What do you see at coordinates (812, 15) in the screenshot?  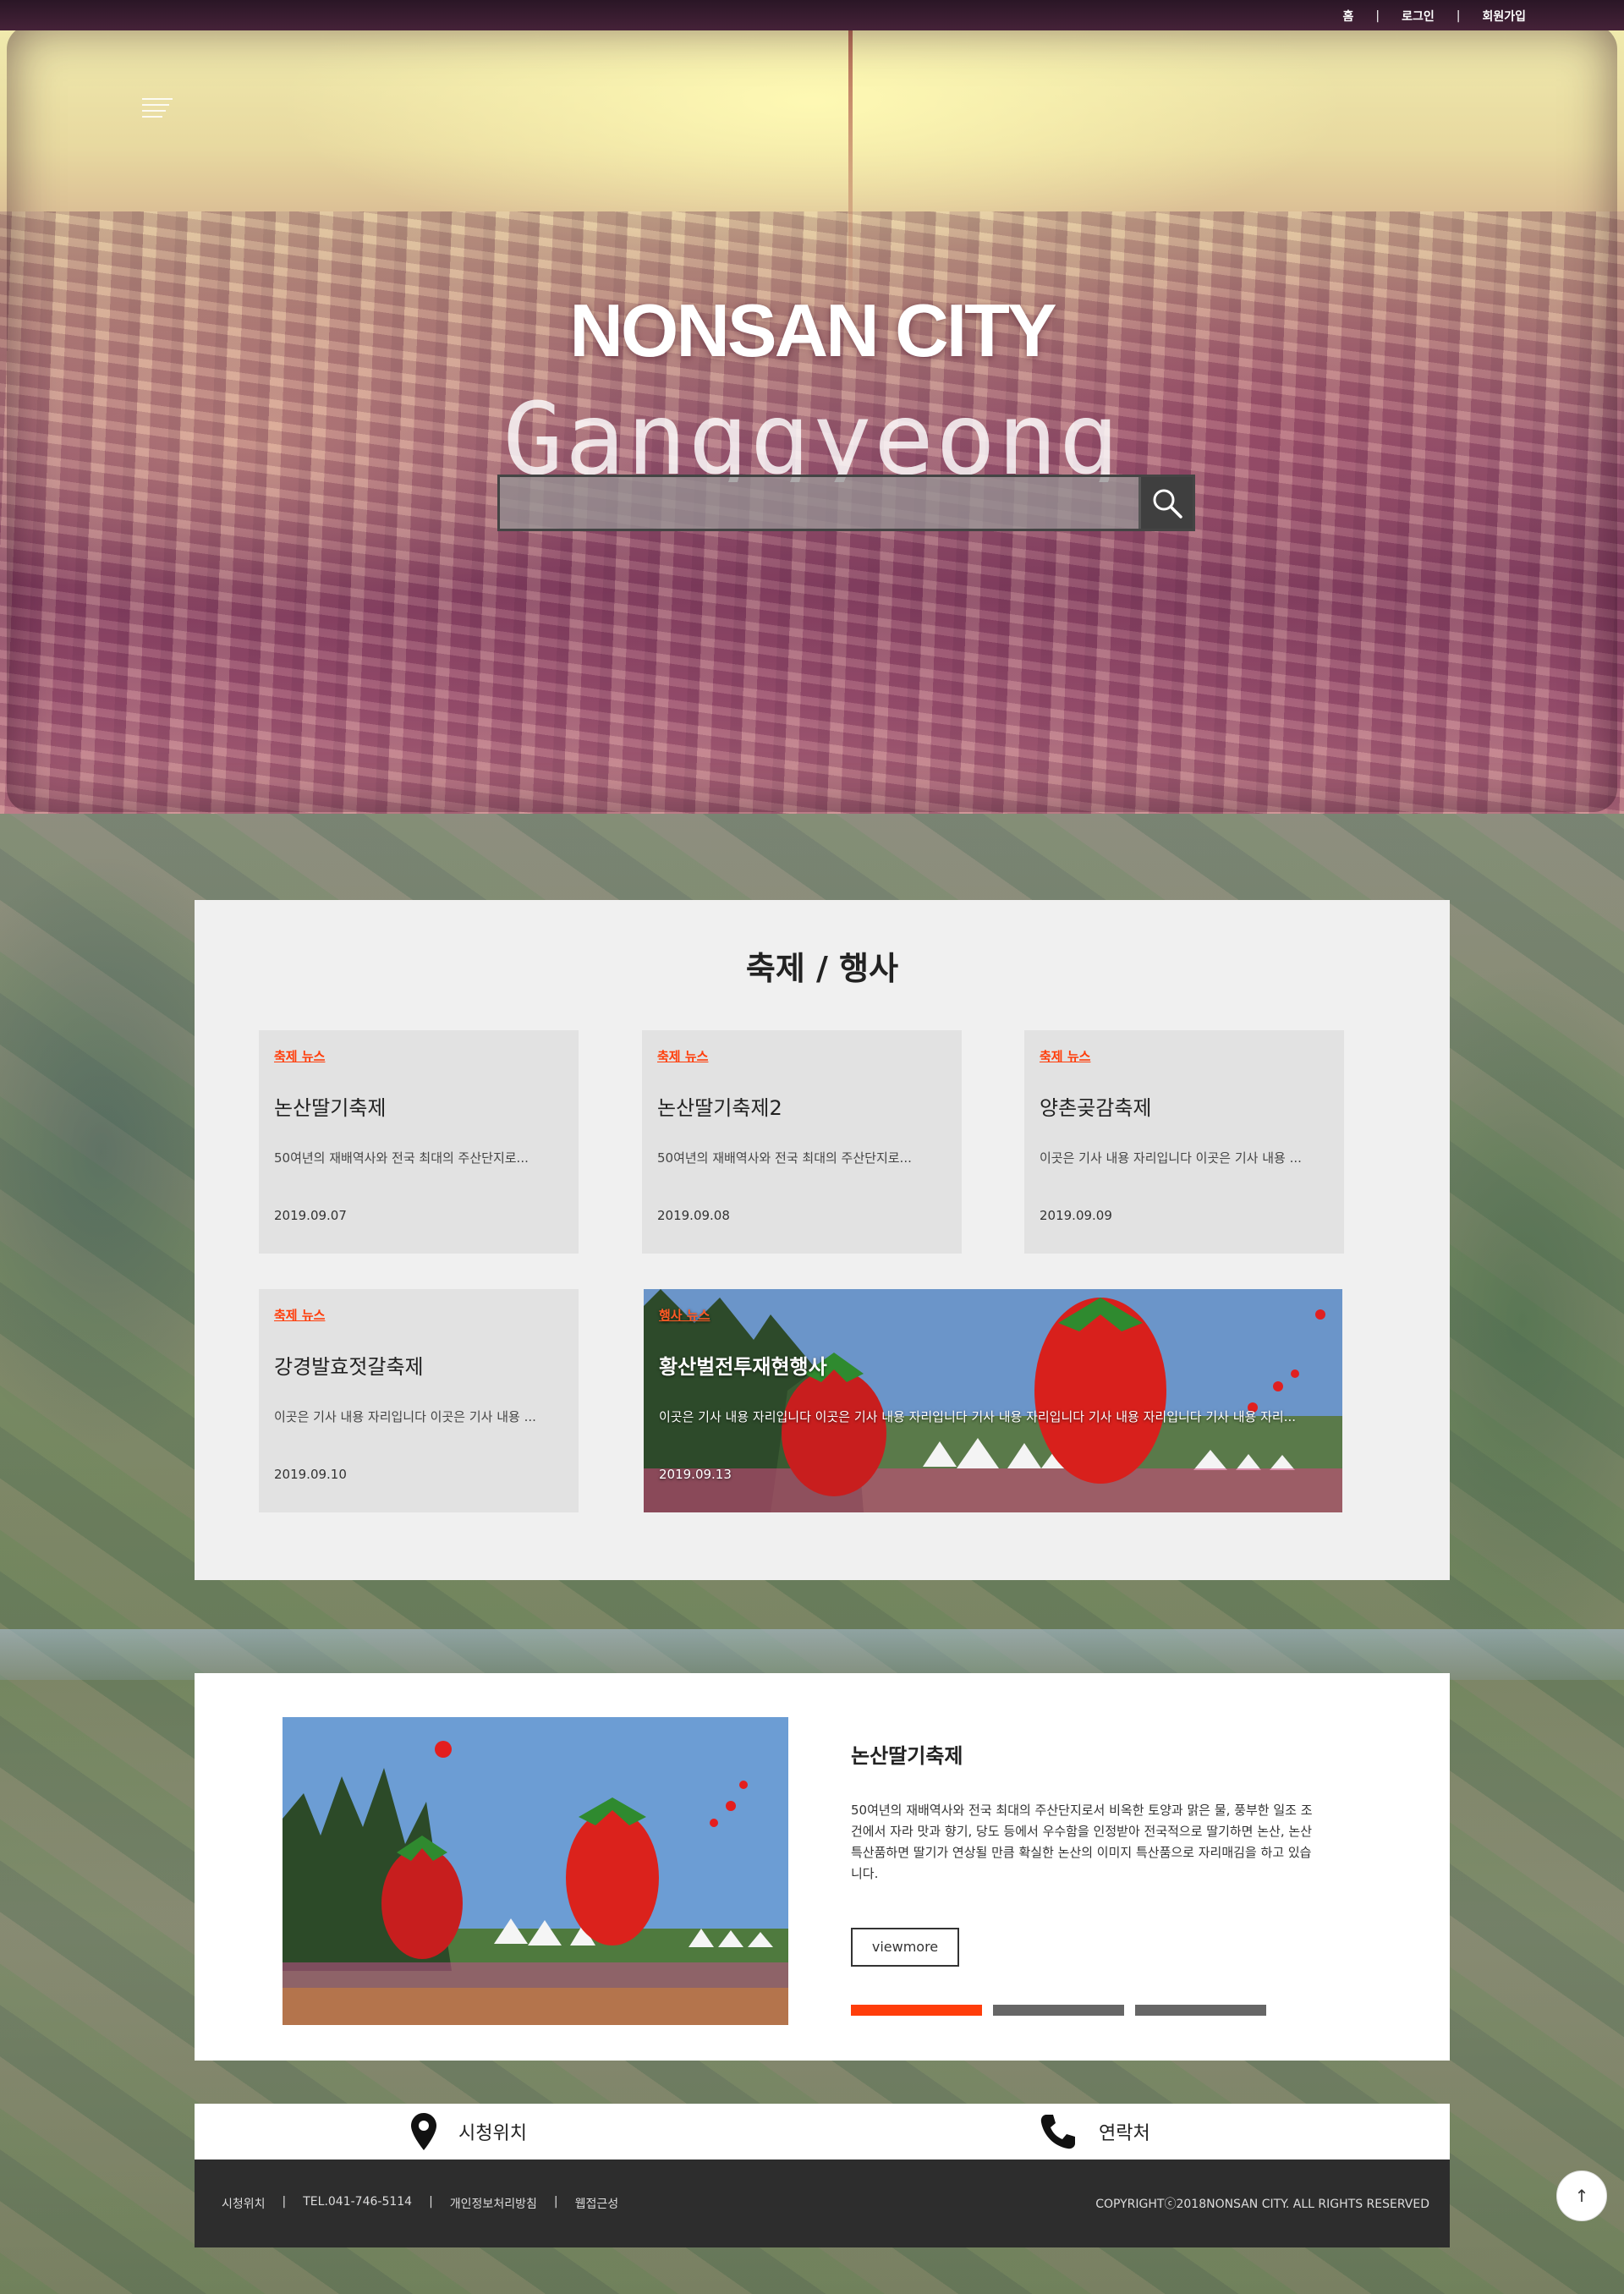 I see `top-bar: 홈 | 로그인 | 회원가입` at bounding box center [812, 15].